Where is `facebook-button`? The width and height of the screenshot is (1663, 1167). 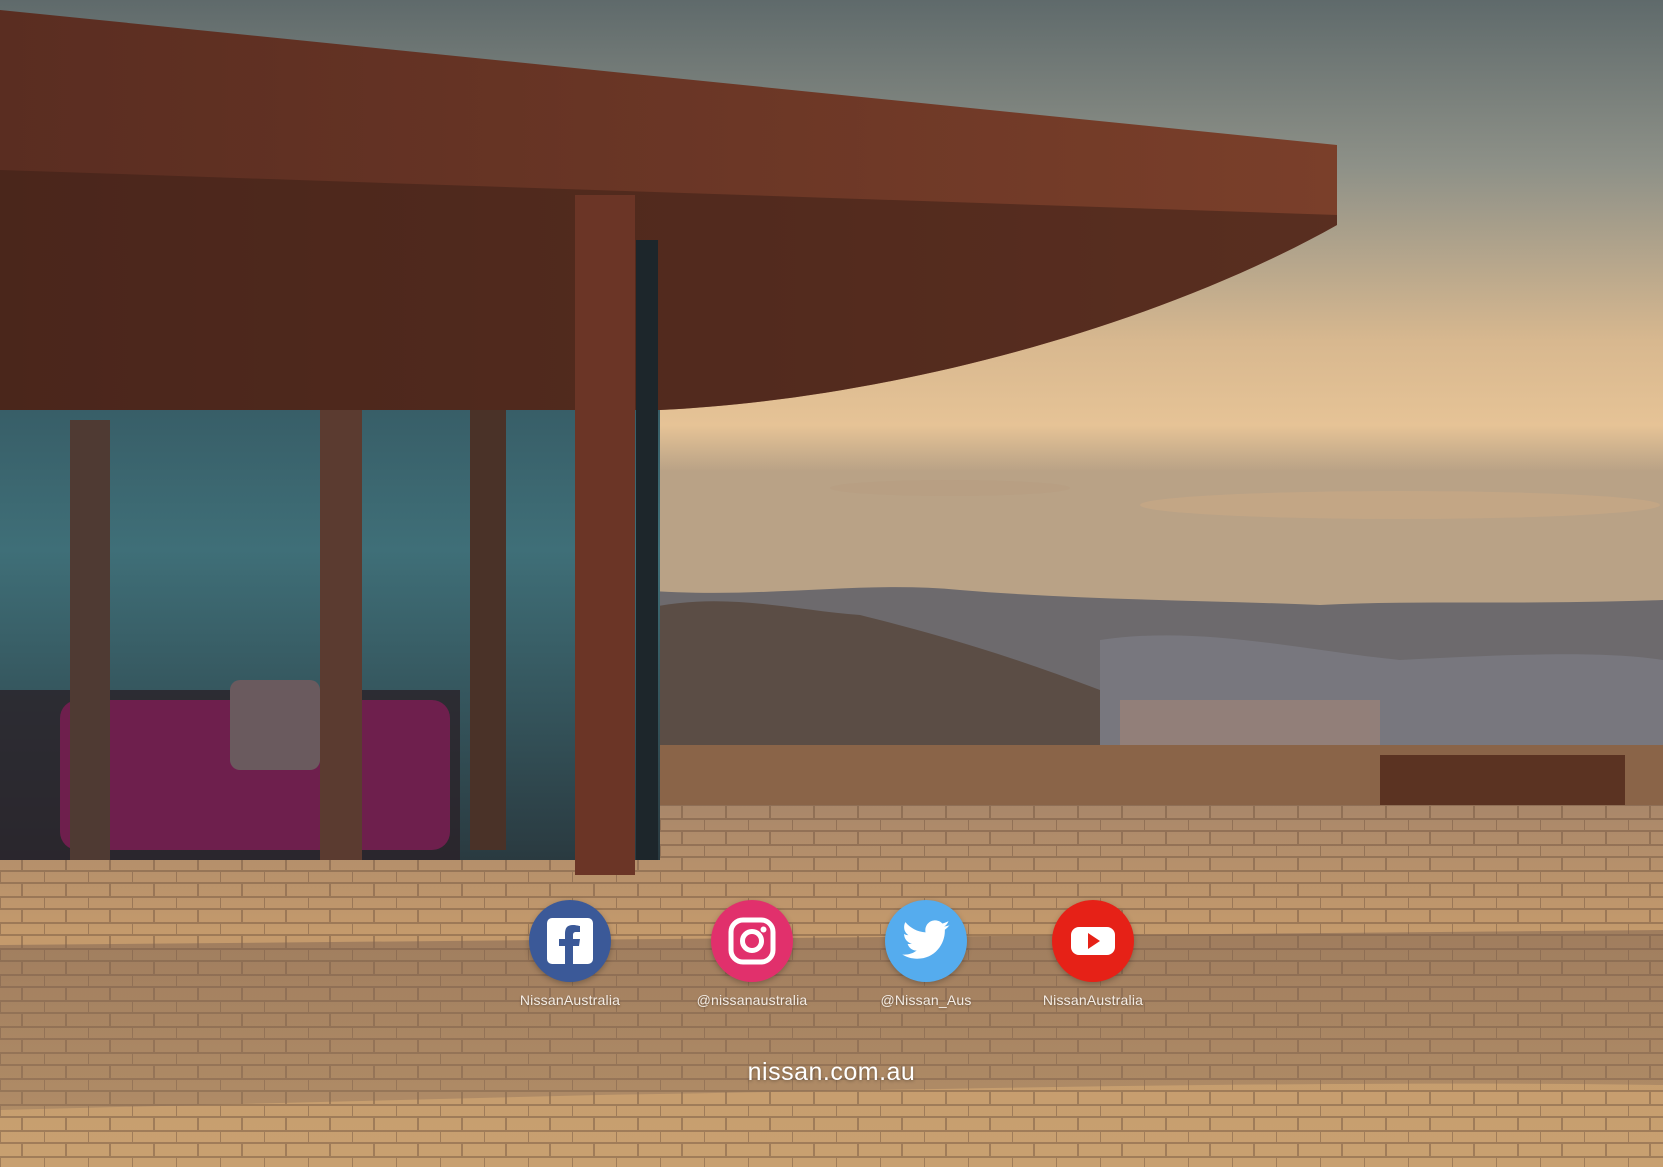
facebook-button is located at coordinates (570, 941).